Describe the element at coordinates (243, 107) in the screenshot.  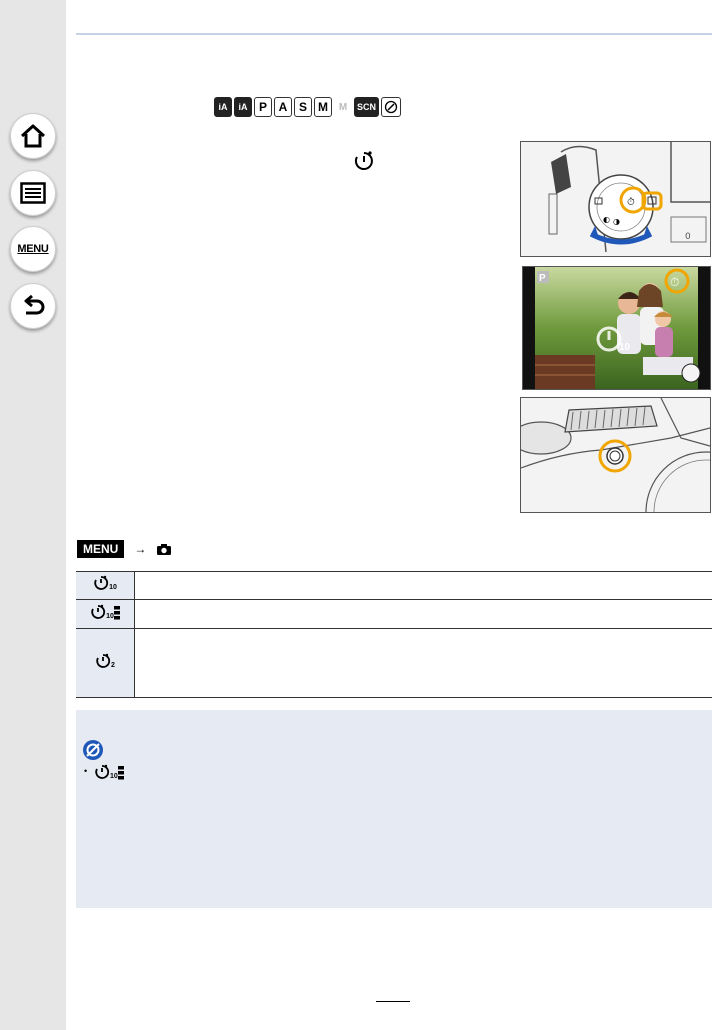
I see `mode-ia-plus-icon: iA` at that location.